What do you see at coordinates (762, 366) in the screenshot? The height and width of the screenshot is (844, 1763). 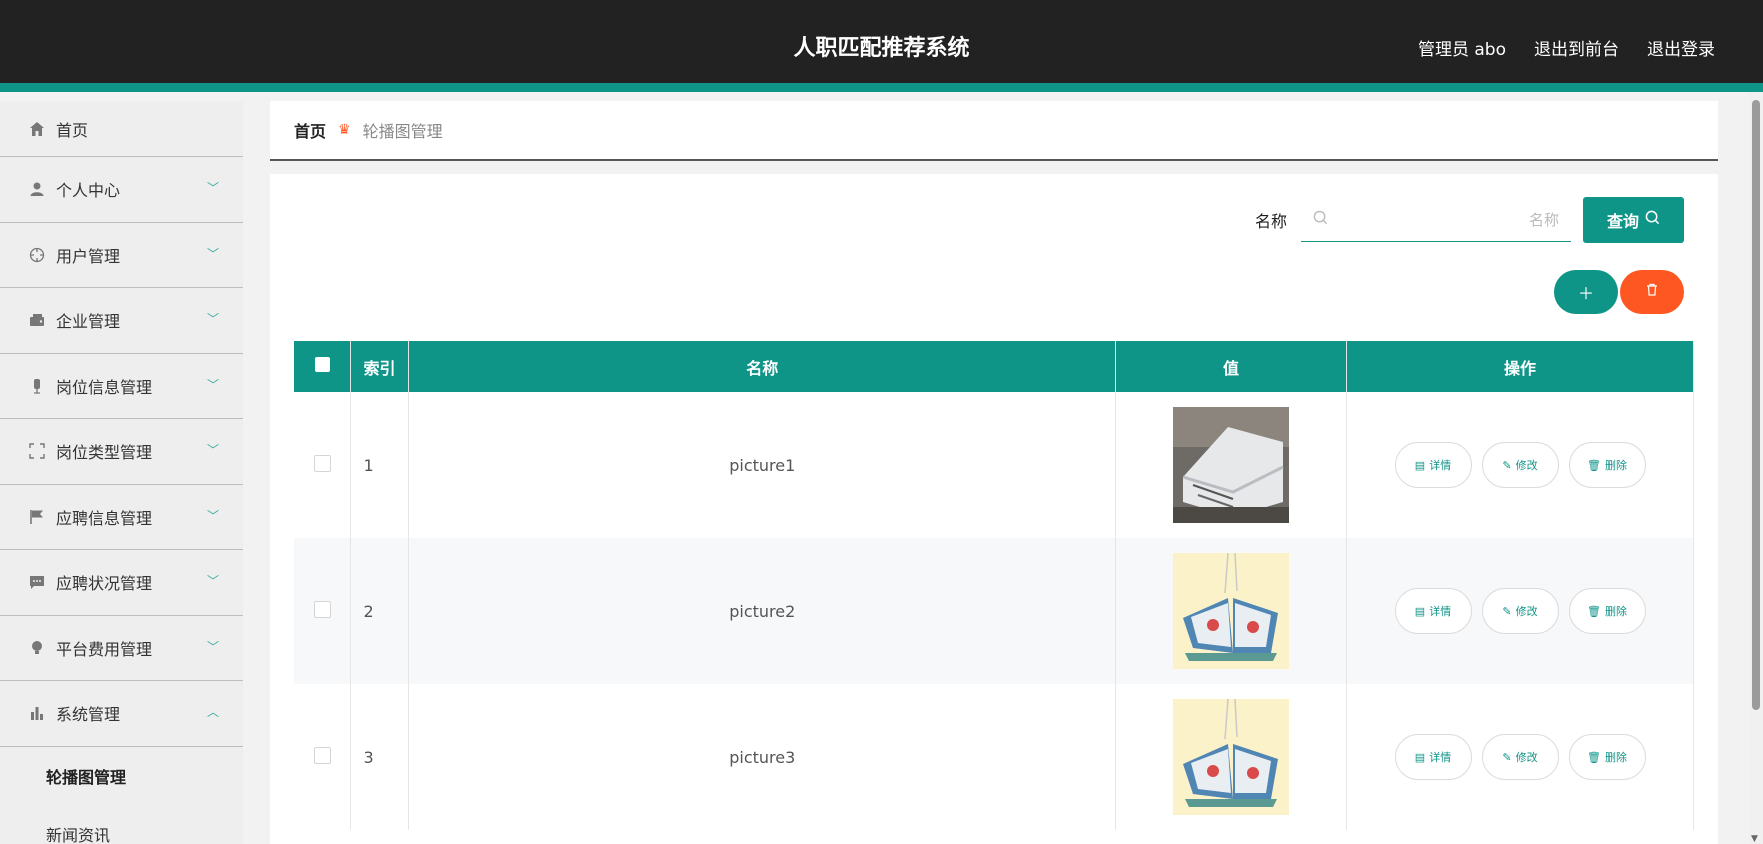 I see `header-name: 名称` at bounding box center [762, 366].